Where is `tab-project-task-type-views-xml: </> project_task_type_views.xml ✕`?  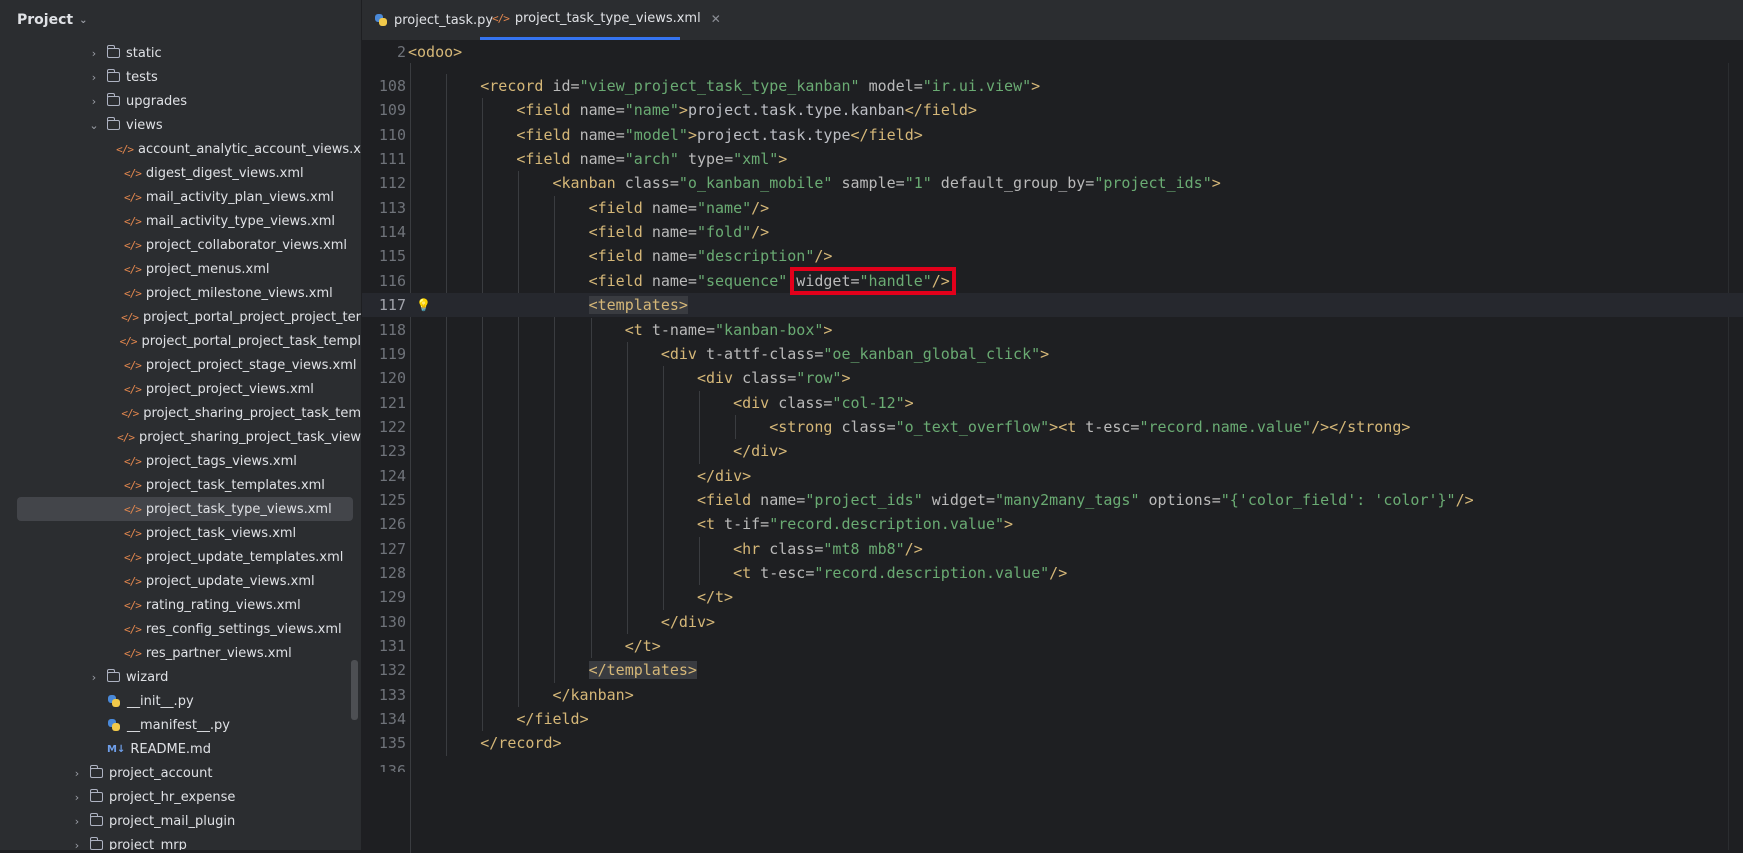 tab-project-task-type-views-xml: </> project_task_type_views.xml ✕ is located at coordinates (600, 20).